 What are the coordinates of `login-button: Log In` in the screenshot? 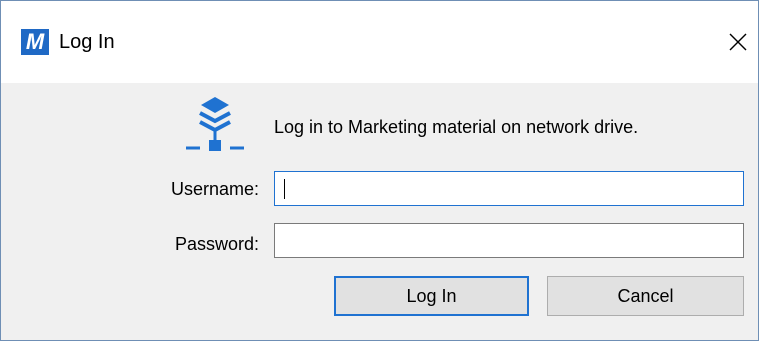 It's located at (431, 296).